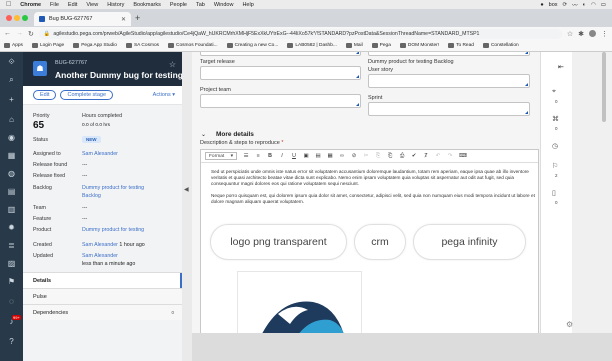 Image resolution: width=612 pixels, height=361 pixels. Describe the element at coordinates (11, 245) in the screenshot. I see `list-icon: ≣` at that location.